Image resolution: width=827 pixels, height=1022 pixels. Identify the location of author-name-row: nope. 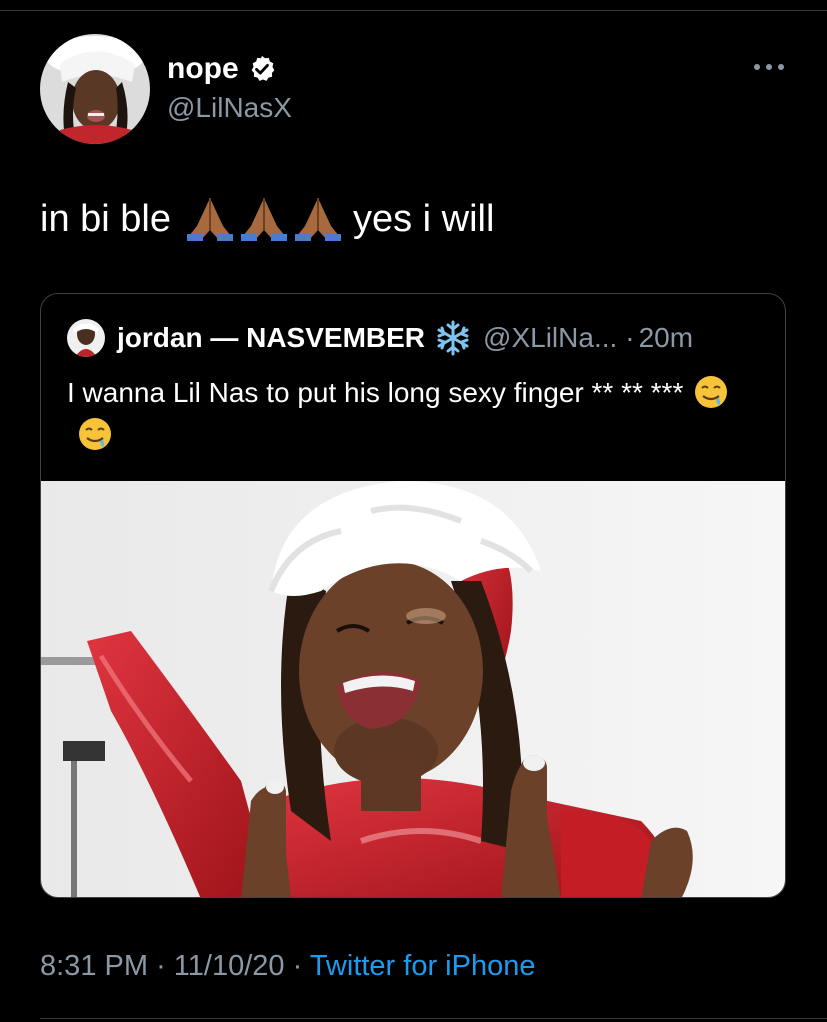
(222, 69).